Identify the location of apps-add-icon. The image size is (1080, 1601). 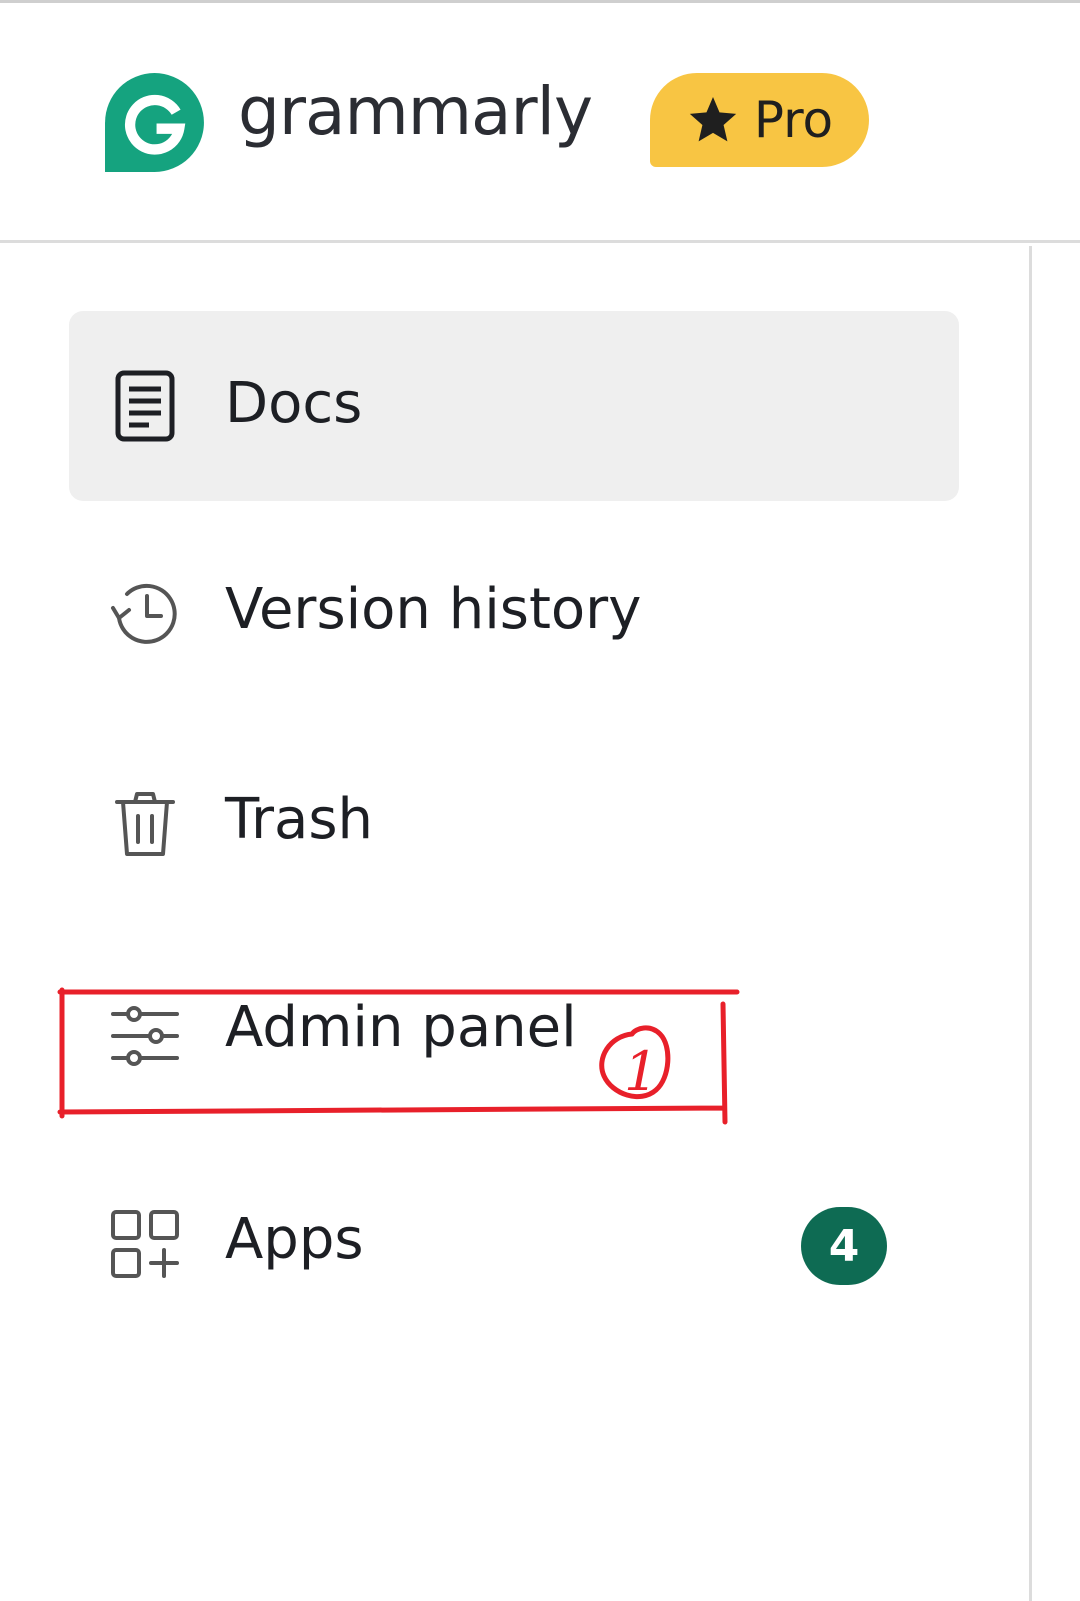
(145, 1244).